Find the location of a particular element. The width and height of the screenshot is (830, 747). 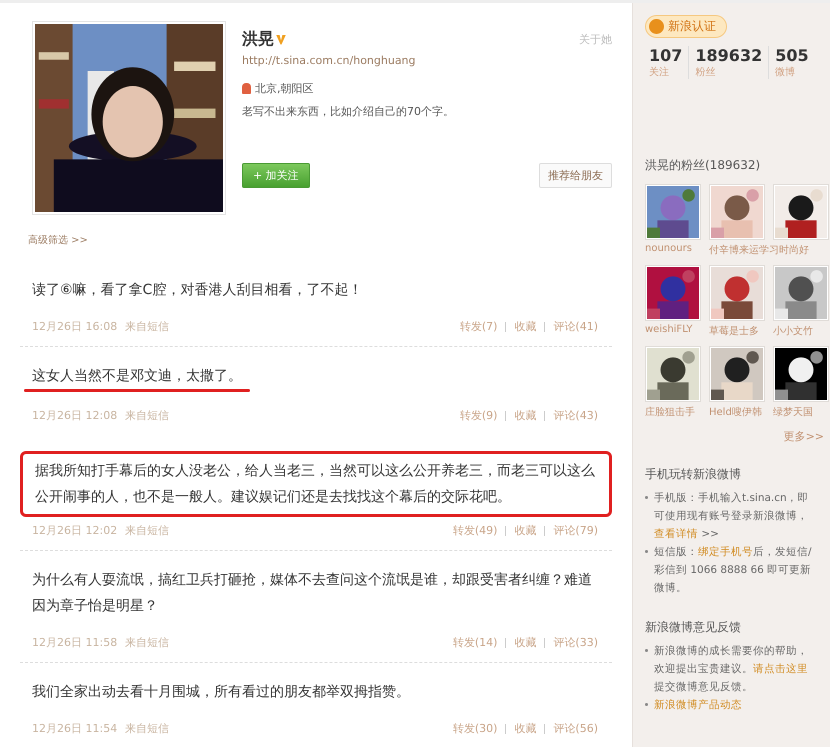

comment-link: 评论(43) is located at coordinates (575, 415).